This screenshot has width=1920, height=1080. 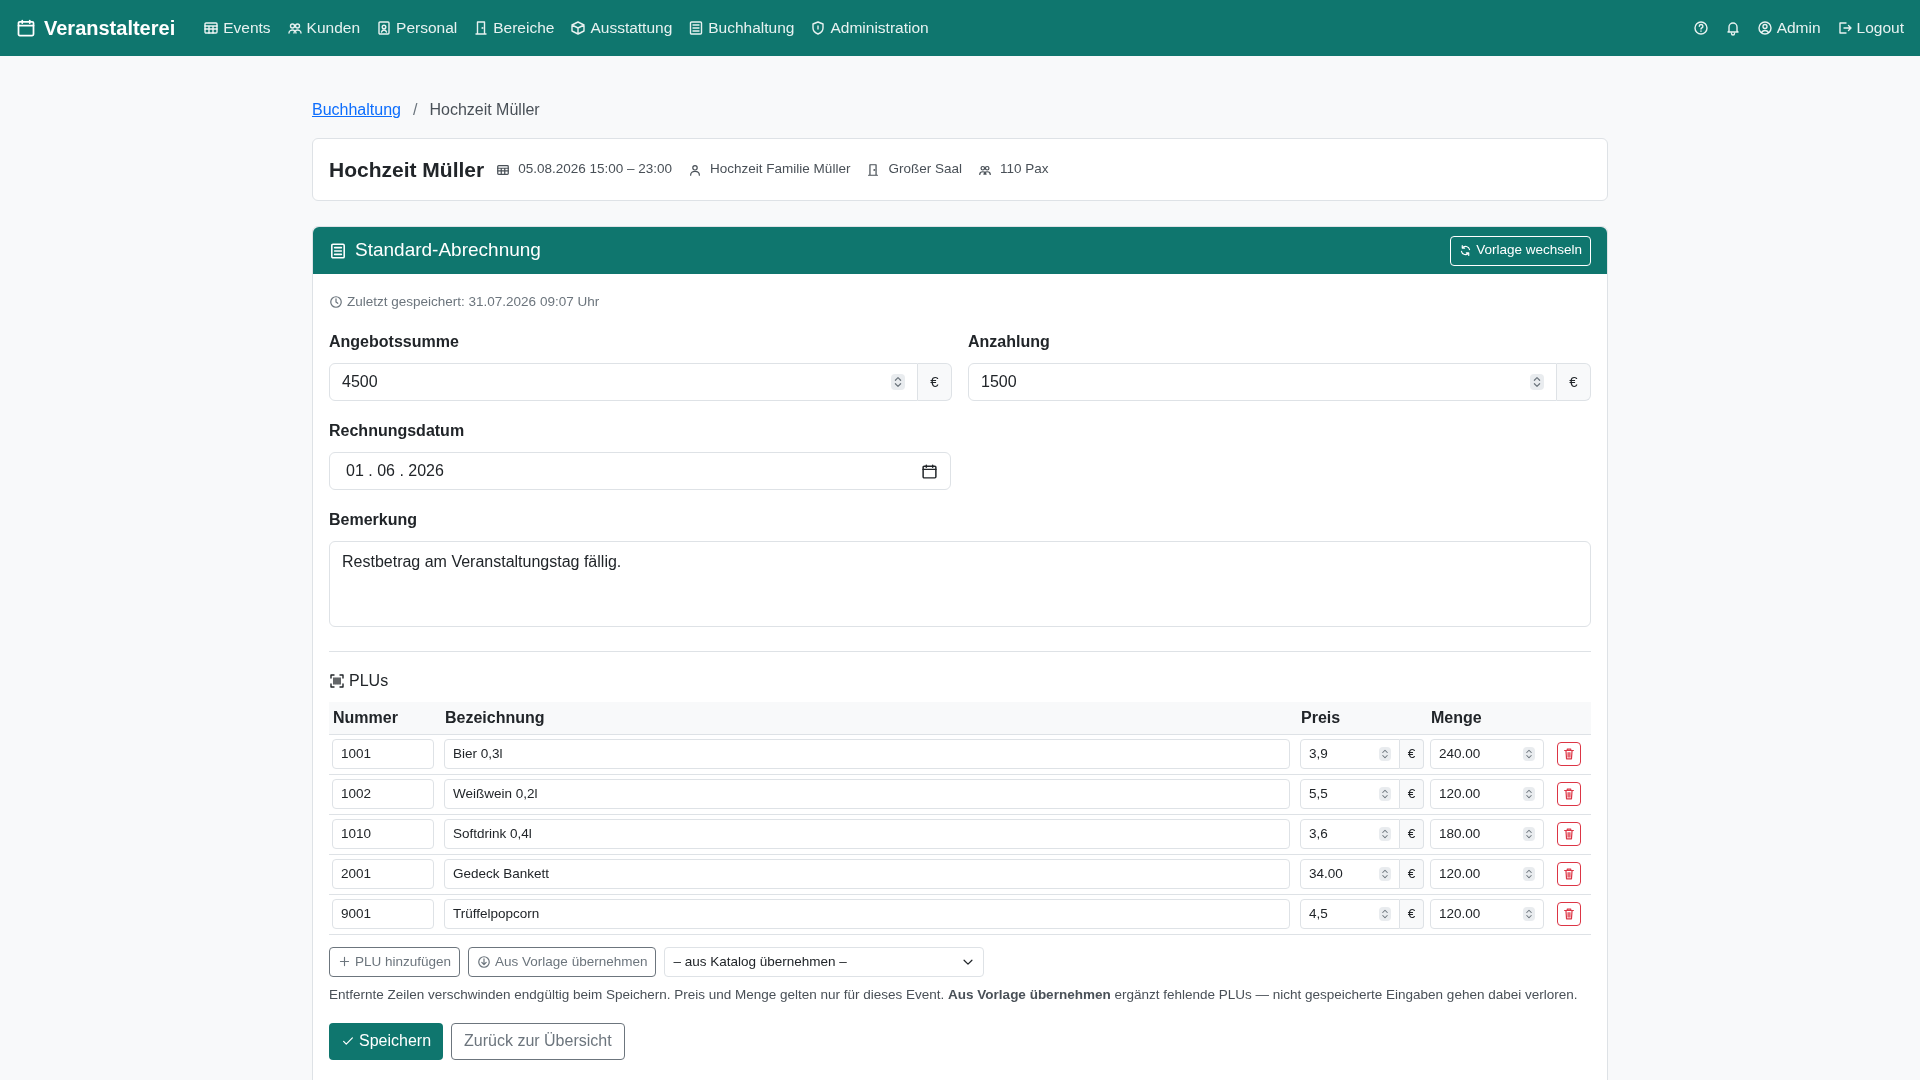 What do you see at coordinates (395, 961) in the screenshot?
I see `add-plu-button: PLU hinzufügen` at bounding box center [395, 961].